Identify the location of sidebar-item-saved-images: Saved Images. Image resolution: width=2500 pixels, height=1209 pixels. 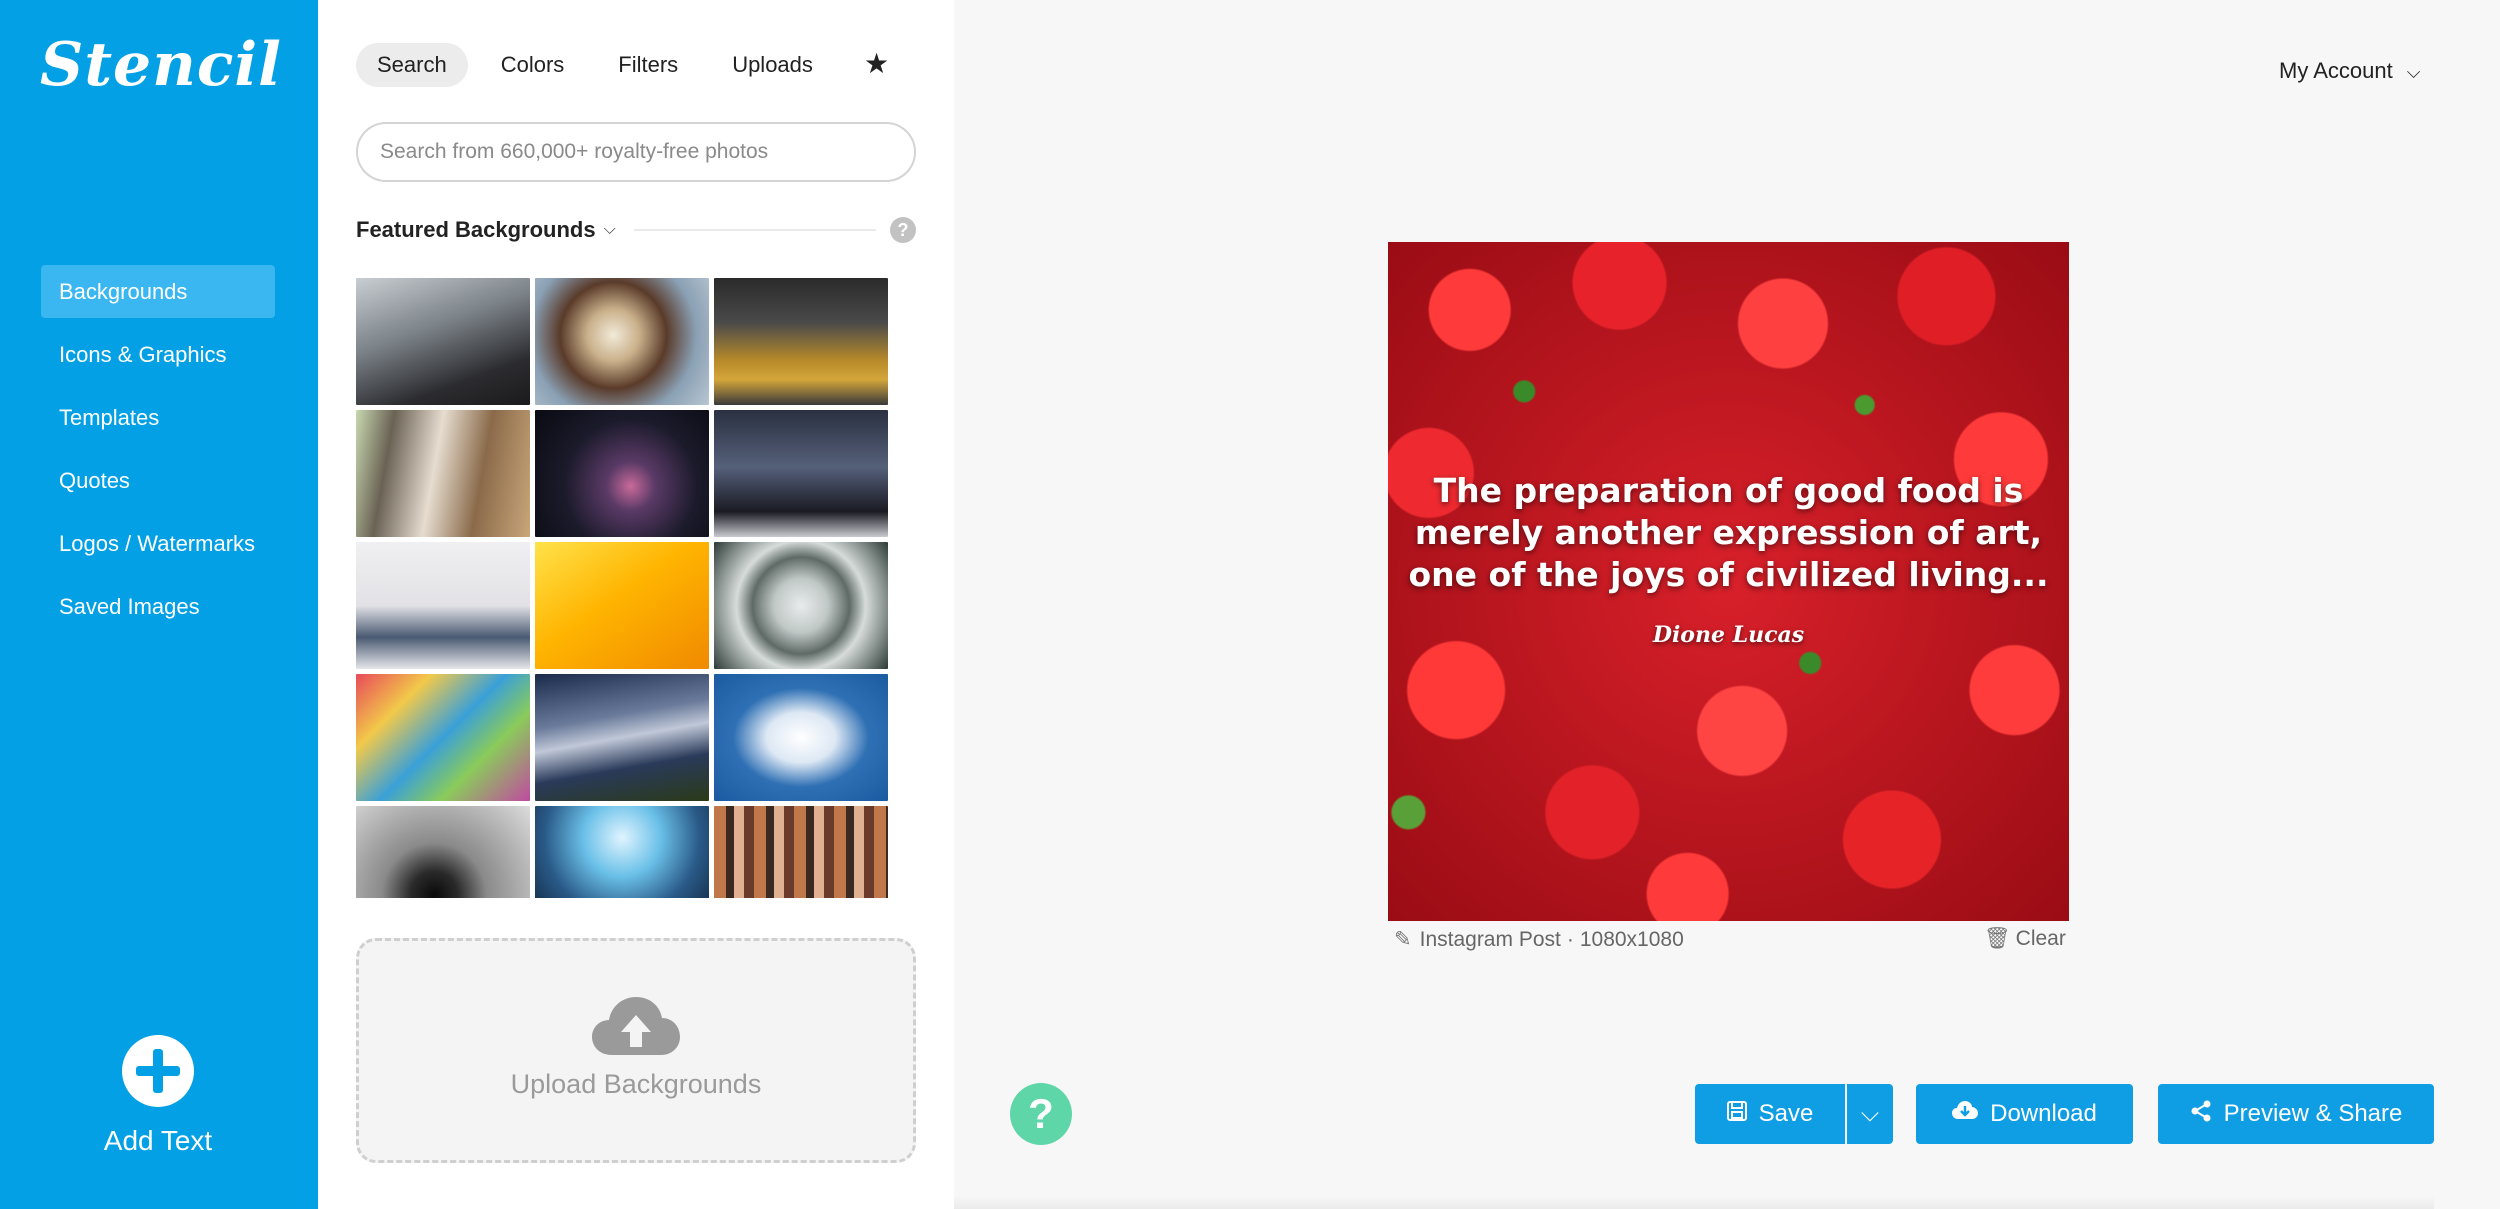
(158, 606).